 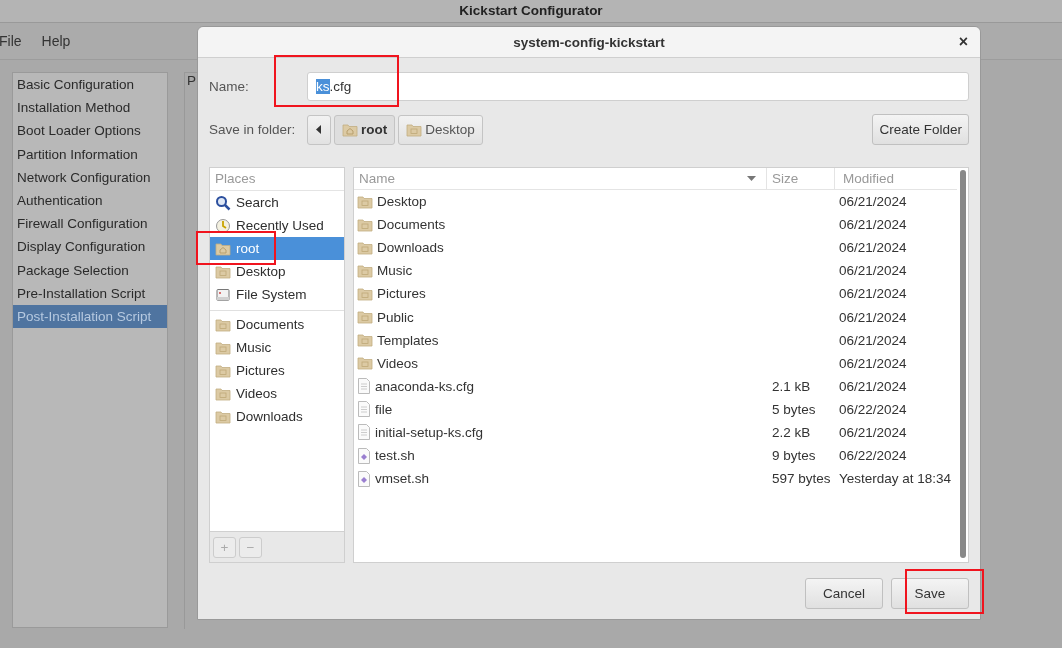 What do you see at coordinates (402, 479) in the screenshot?
I see `file-name: vmset.sh` at bounding box center [402, 479].